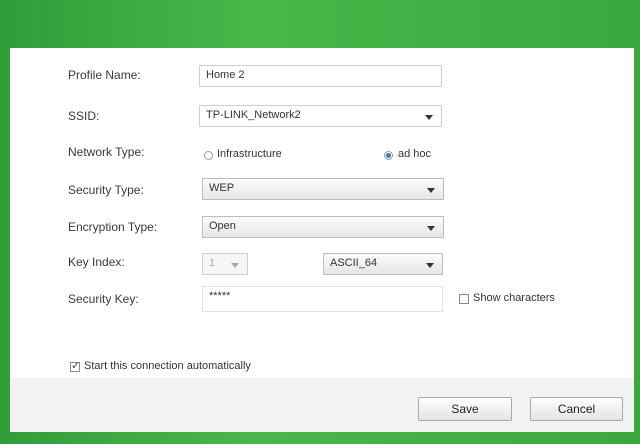  Describe the element at coordinates (388, 155) in the screenshot. I see `ad-hoc-radio` at that location.